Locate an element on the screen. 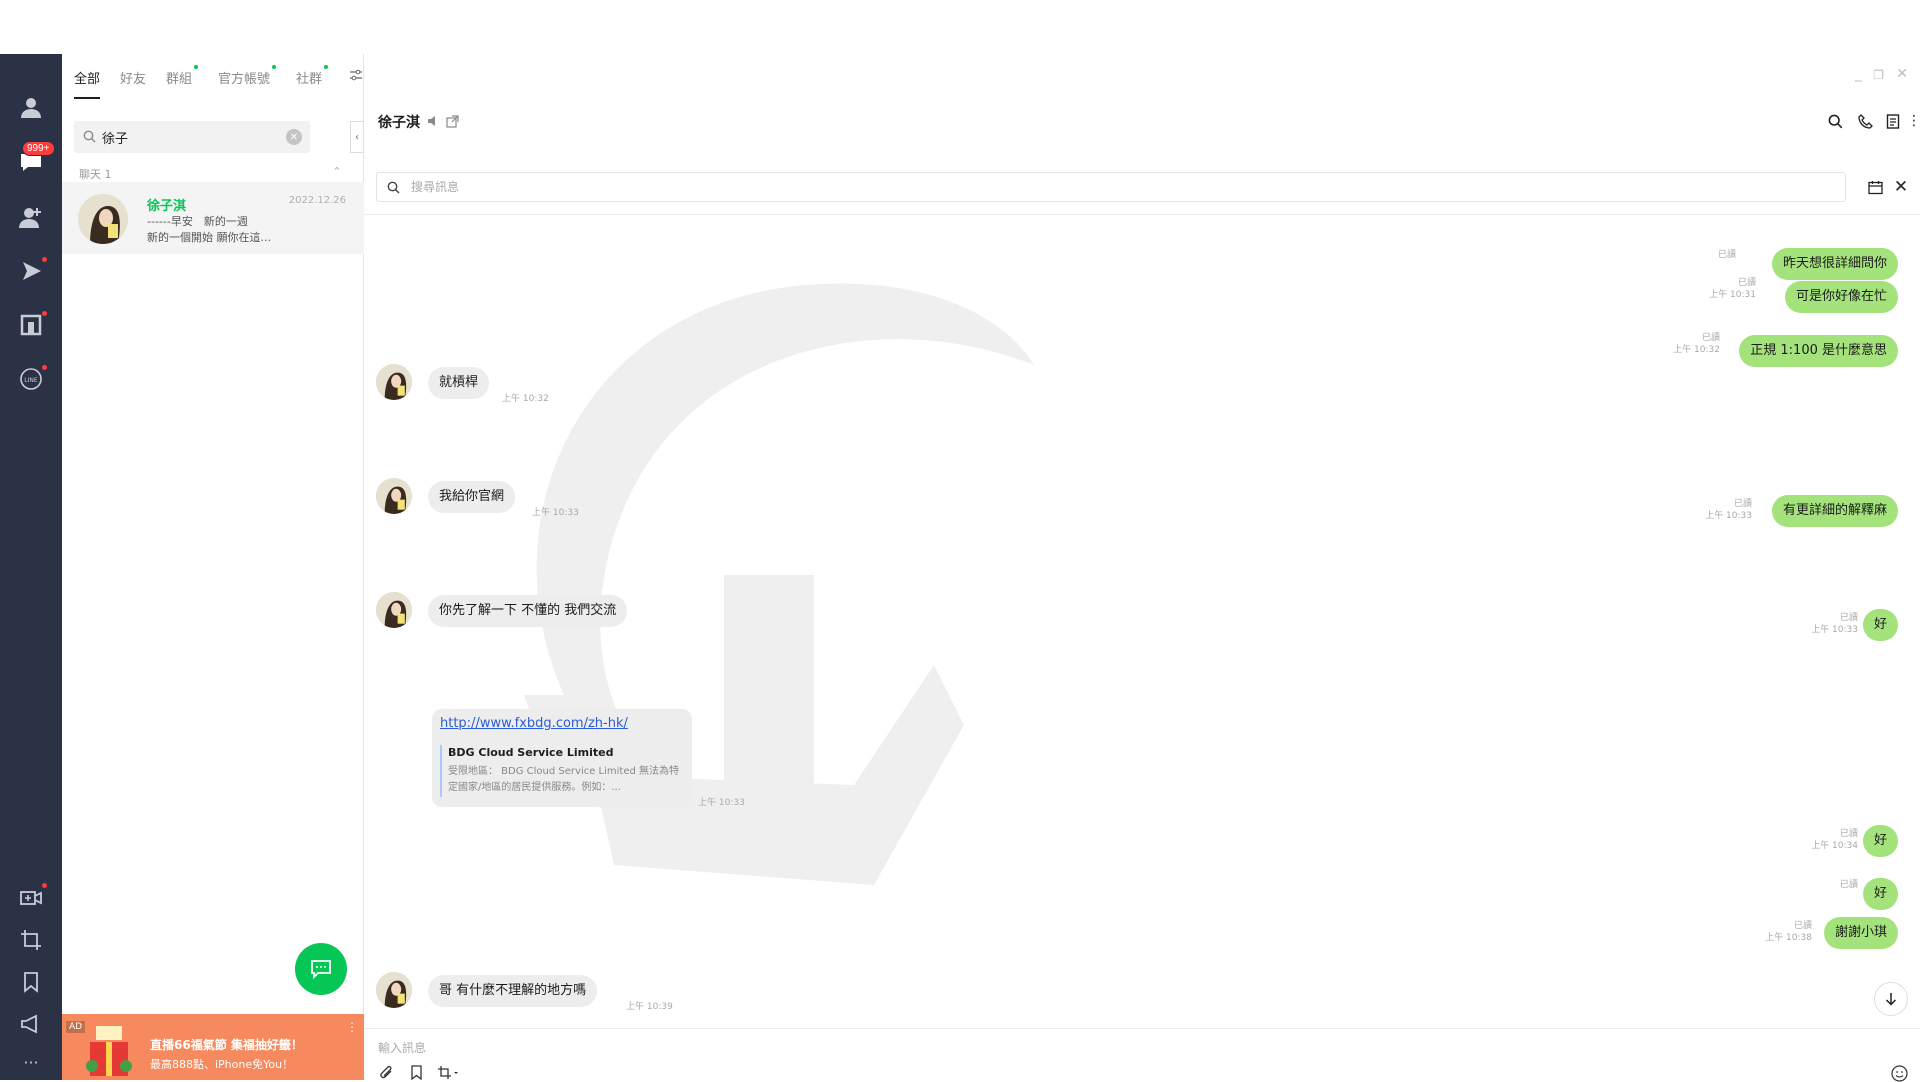 Image resolution: width=1920 pixels, height=1082 pixels. screenshot-nav-button is located at coordinates (31, 940).